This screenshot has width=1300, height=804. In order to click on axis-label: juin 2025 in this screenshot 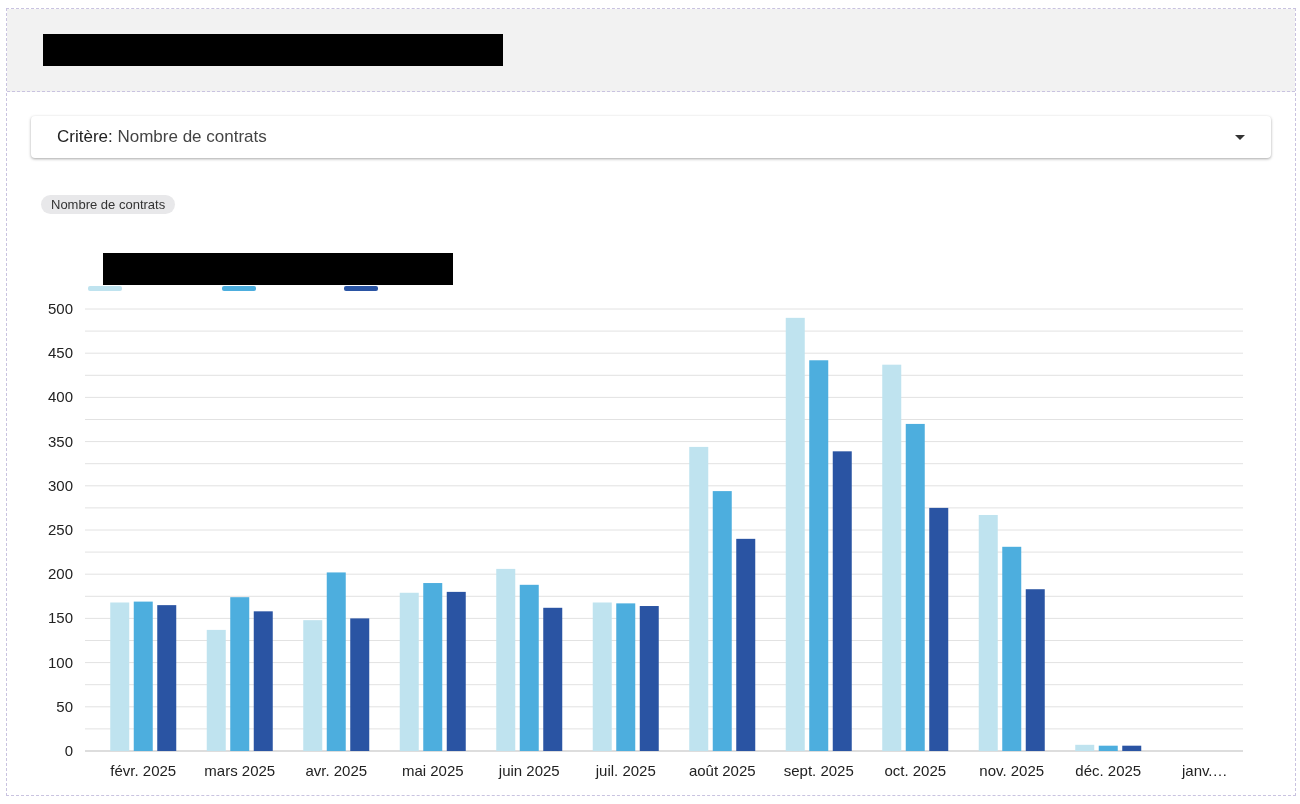, I will do `click(529, 770)`.